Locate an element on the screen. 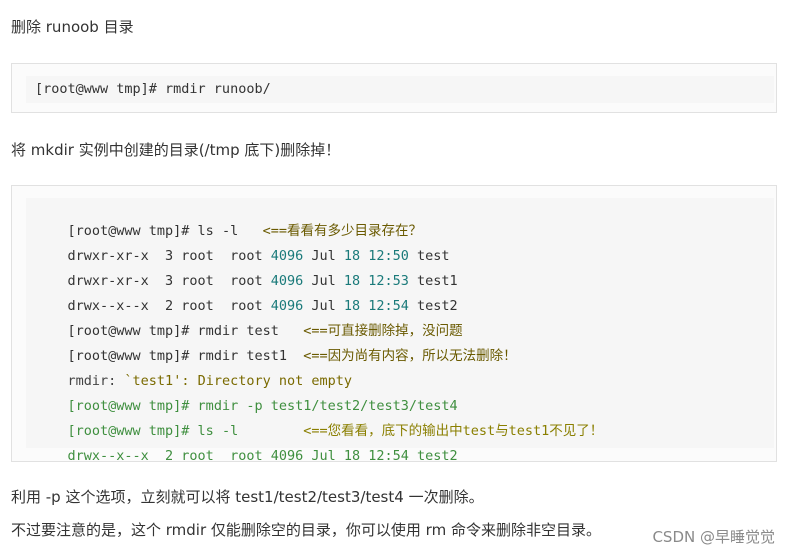 Image resolution: width=791 pixels, height=557 pixels. code-block-rmdir-runoob: [root@www tmp]# rmdir runoob/ is located at coordinates (394, 88).